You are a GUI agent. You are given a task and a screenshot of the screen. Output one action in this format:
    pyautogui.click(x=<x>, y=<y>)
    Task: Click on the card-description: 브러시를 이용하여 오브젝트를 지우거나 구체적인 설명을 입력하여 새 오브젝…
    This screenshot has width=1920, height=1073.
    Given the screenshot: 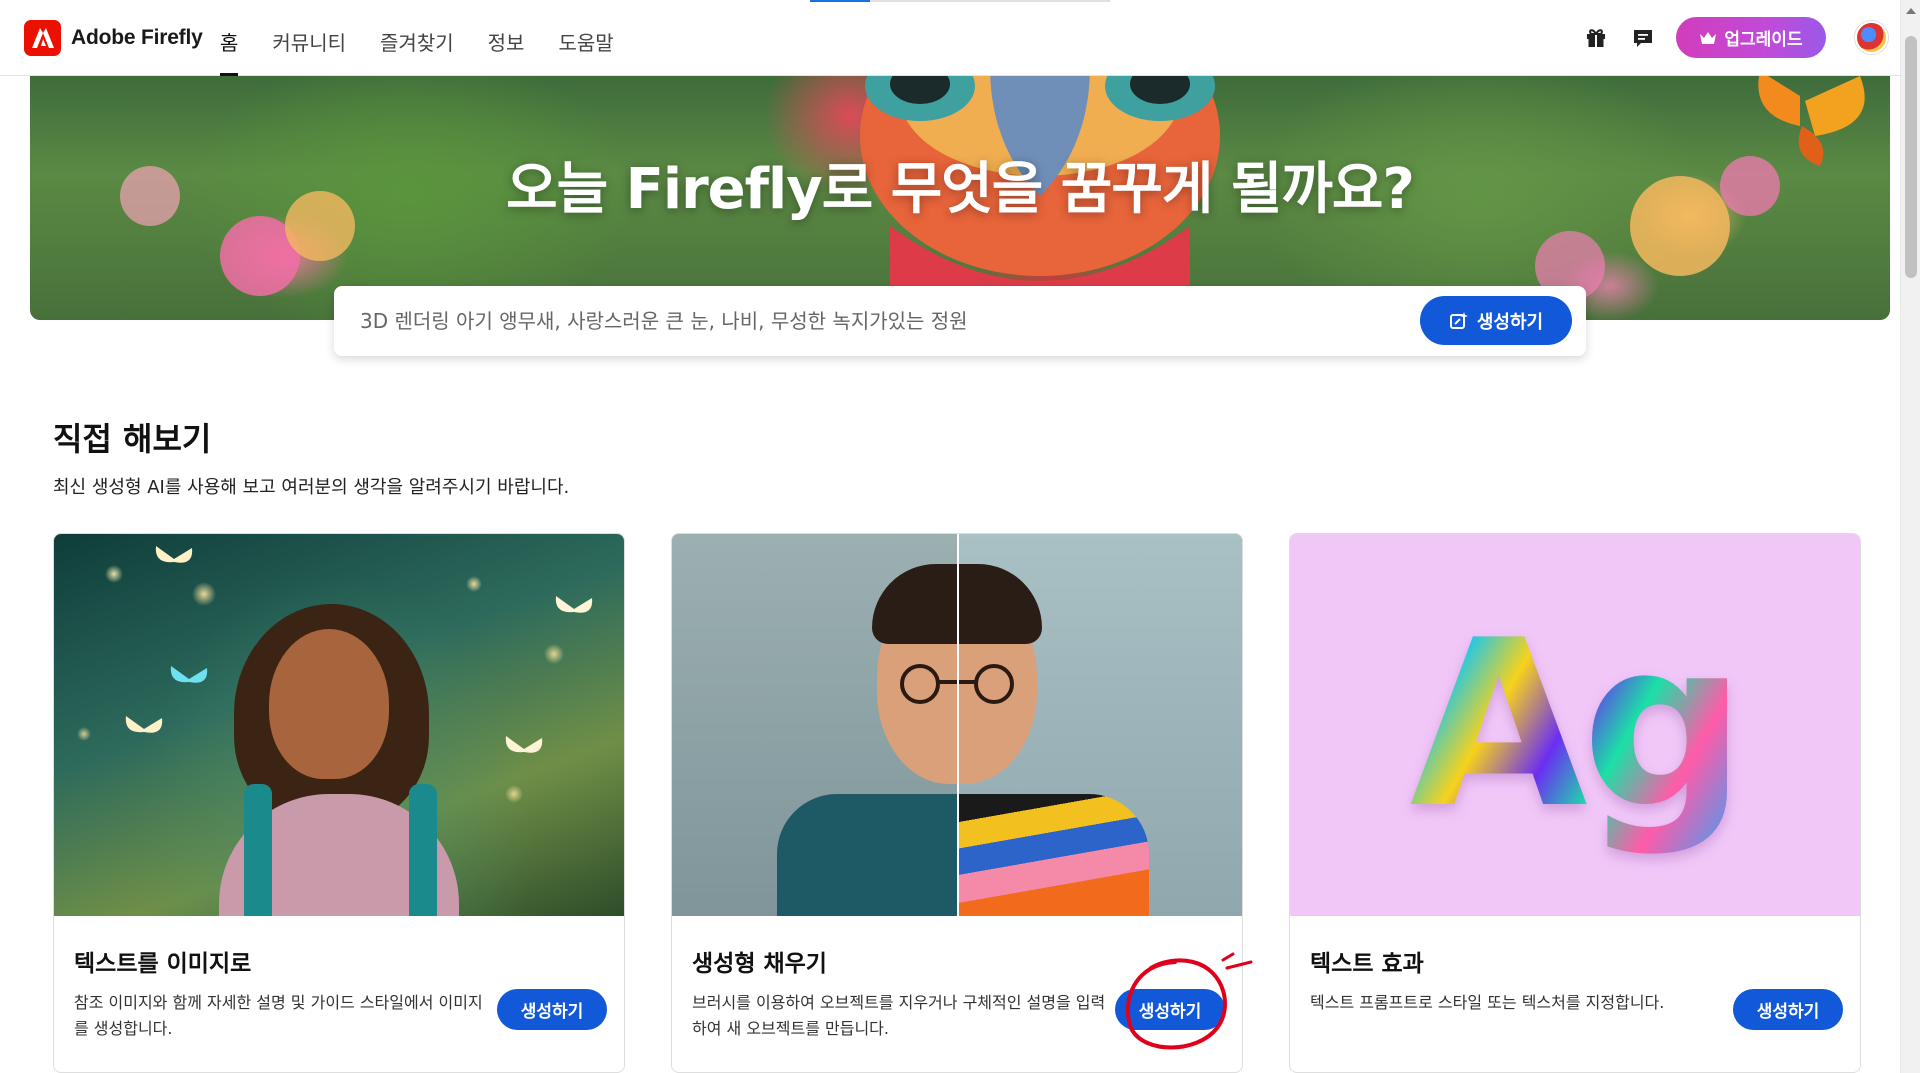 What is the action you would take?
    pyautogui.click(x=899, y=1015)
    